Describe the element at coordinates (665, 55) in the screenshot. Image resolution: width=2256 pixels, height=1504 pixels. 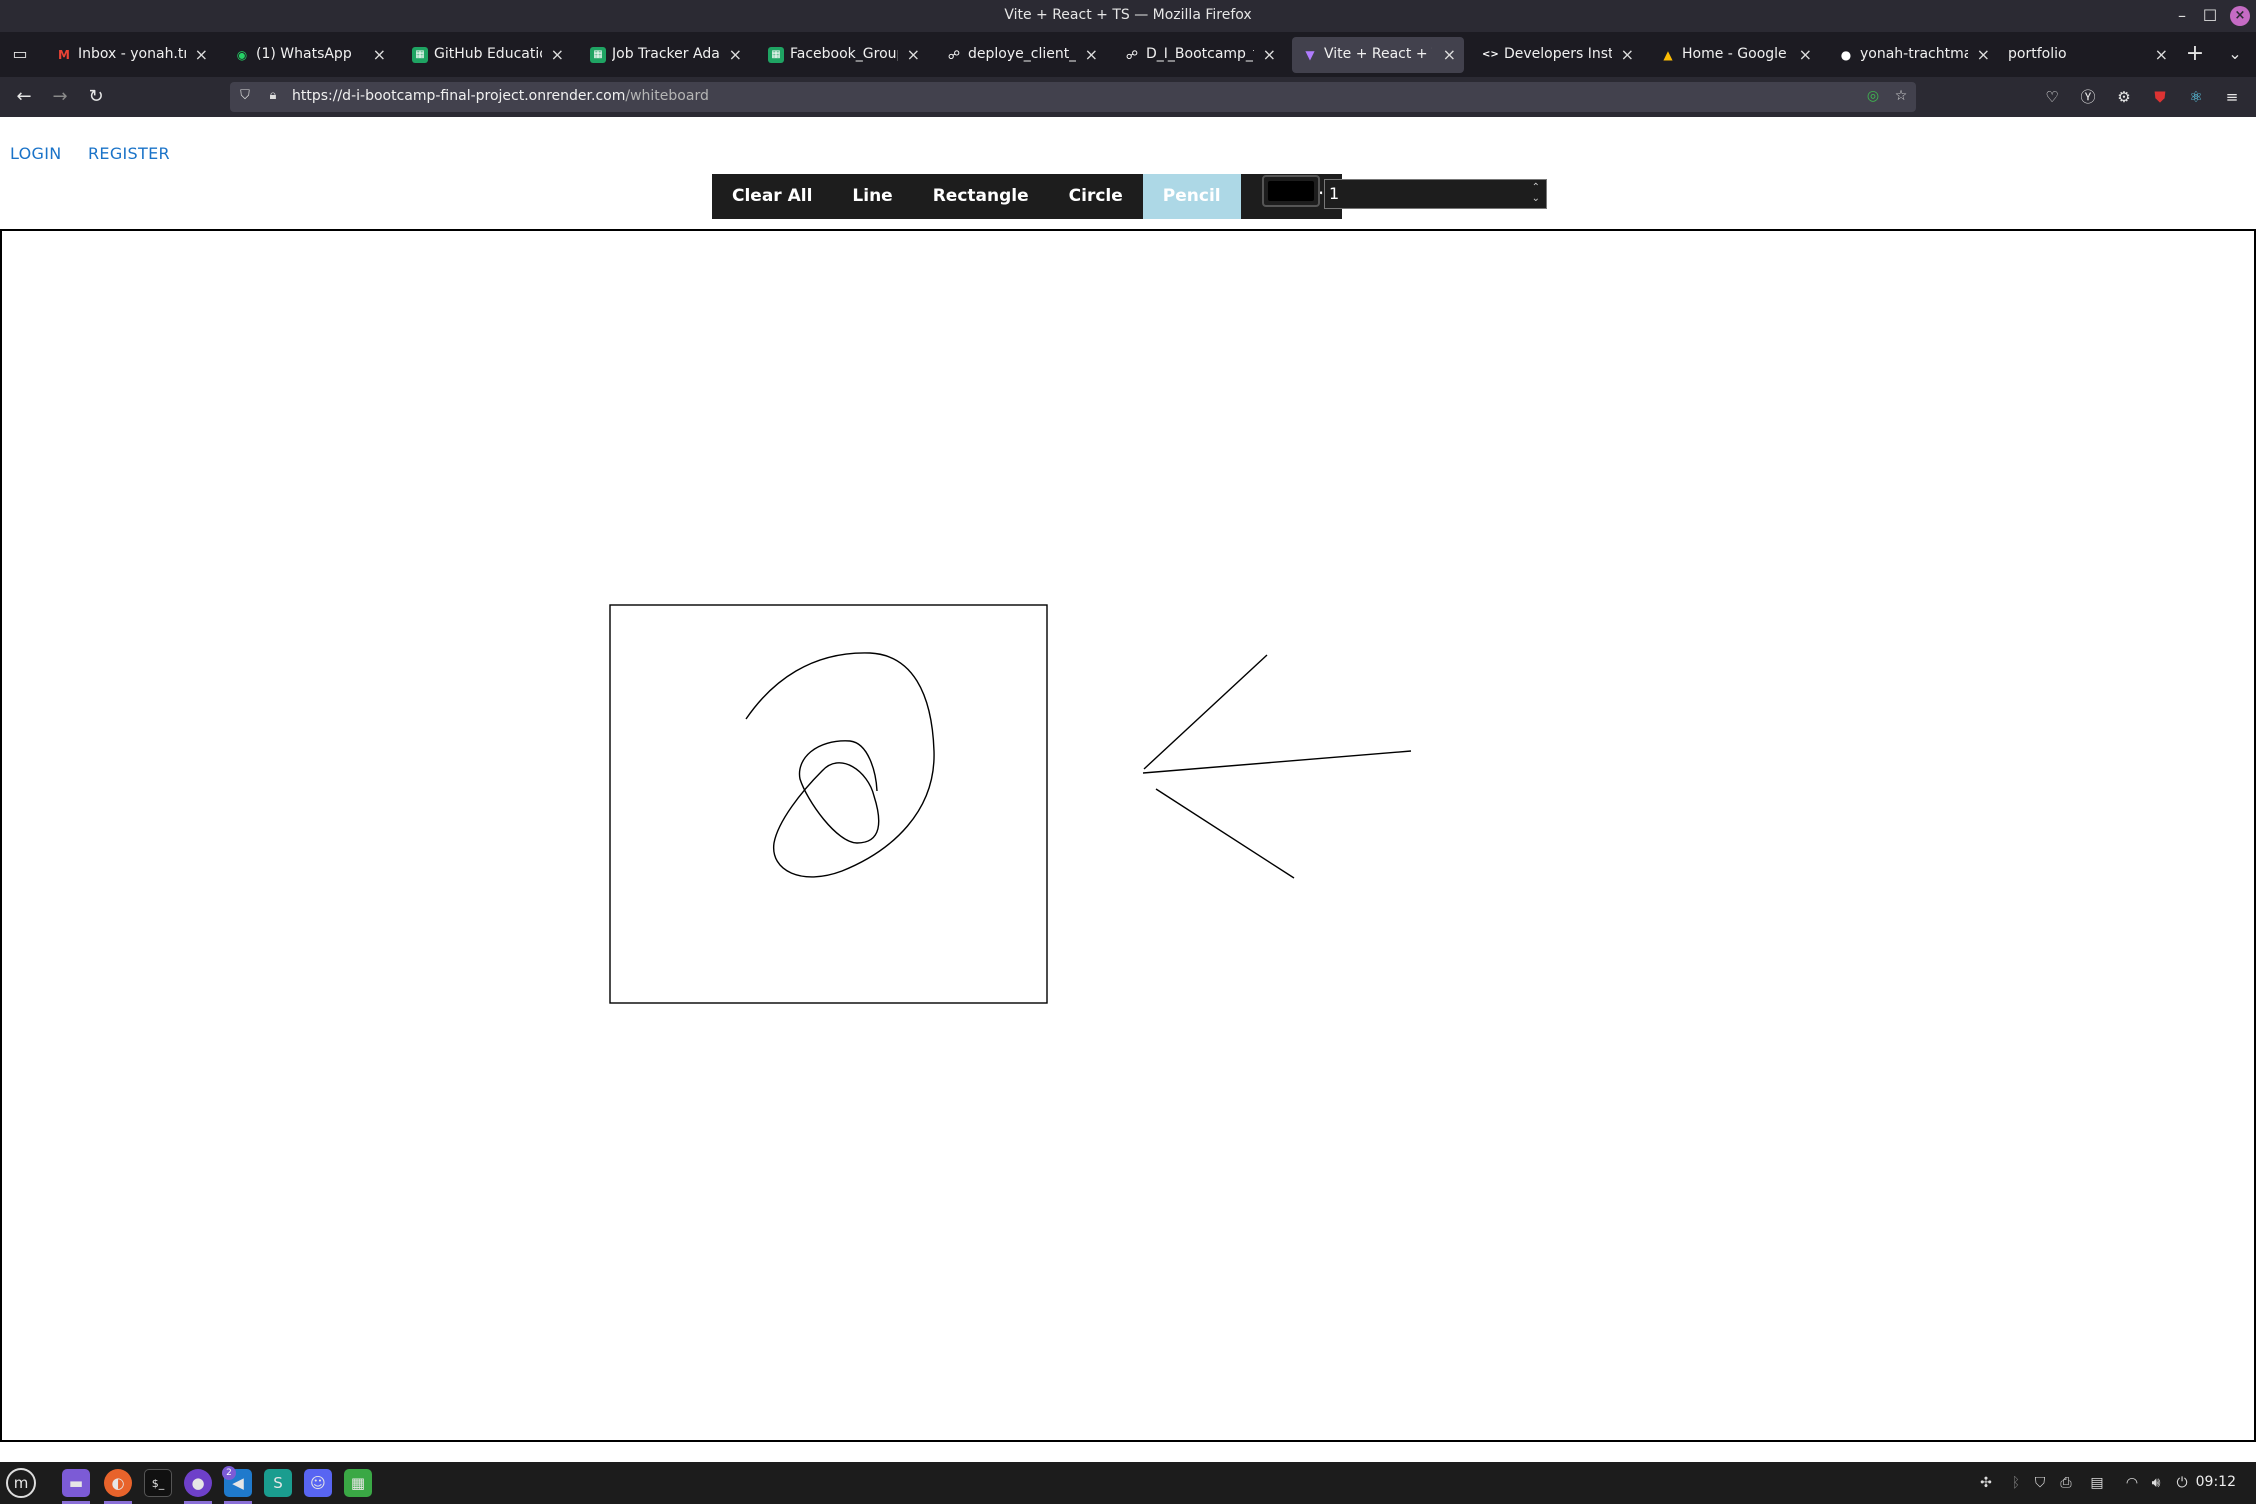
I see `tab-job-tracker: ▦ Job Tracker Adam Y ×` at that location.